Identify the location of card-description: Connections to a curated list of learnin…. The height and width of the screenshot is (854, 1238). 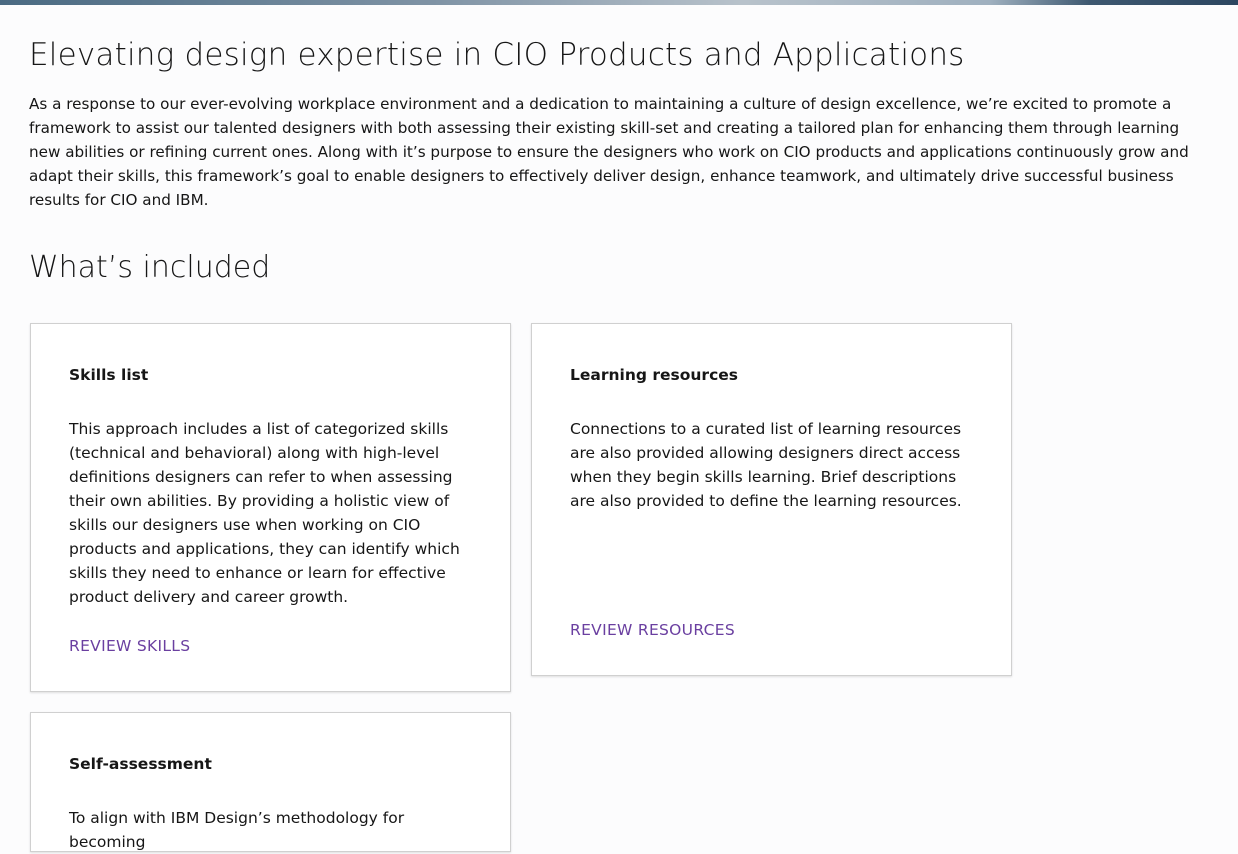
(766, 465).